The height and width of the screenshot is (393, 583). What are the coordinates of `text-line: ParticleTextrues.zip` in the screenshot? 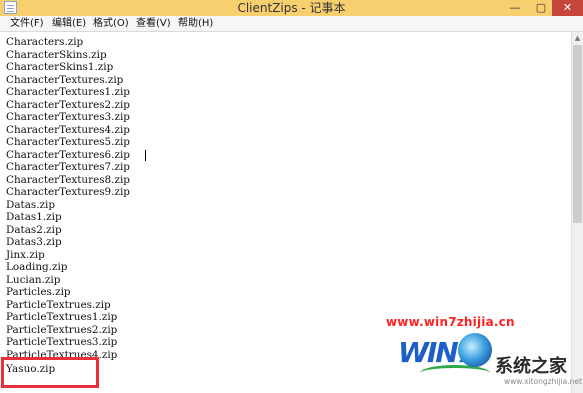 It's located at (58, 304).